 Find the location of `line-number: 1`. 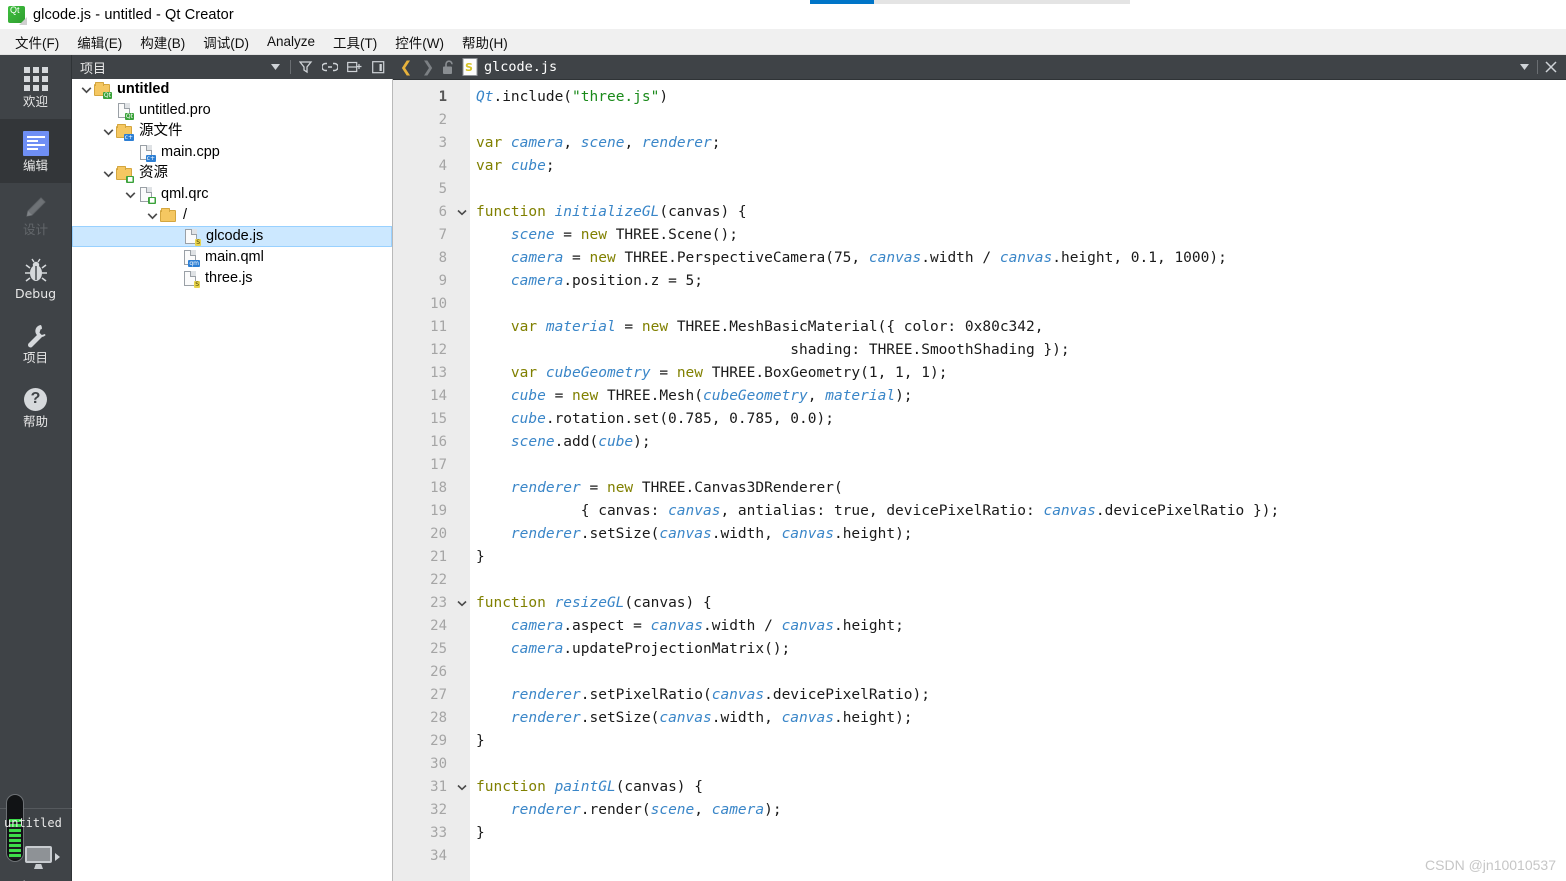

line-number: 1 is located at coordinates (442, 97).